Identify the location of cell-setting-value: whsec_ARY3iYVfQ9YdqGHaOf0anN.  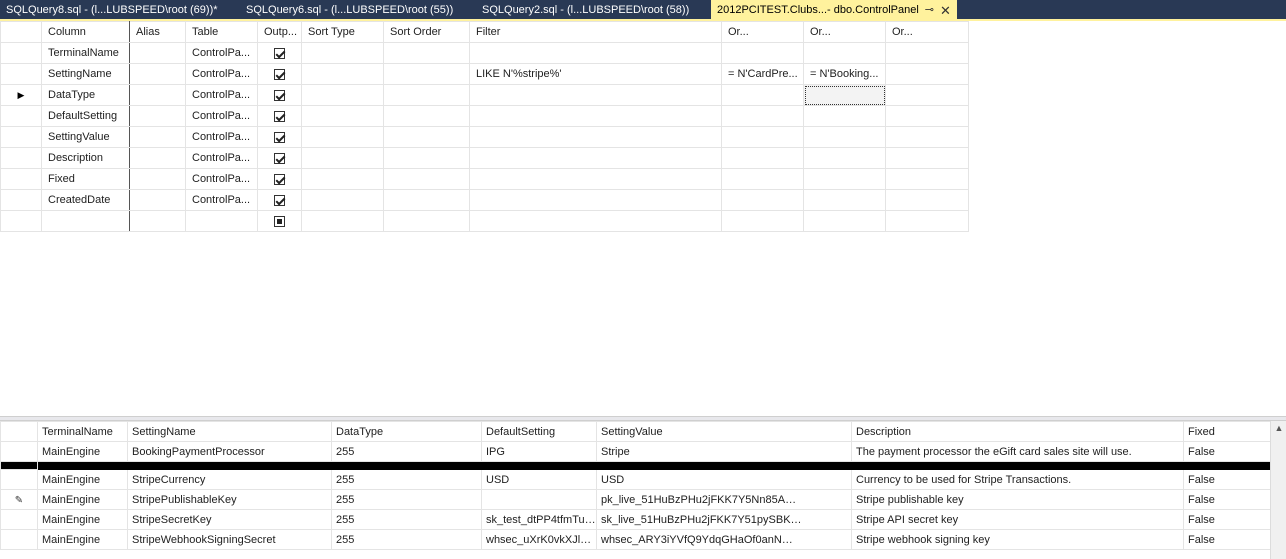
(724, 539).